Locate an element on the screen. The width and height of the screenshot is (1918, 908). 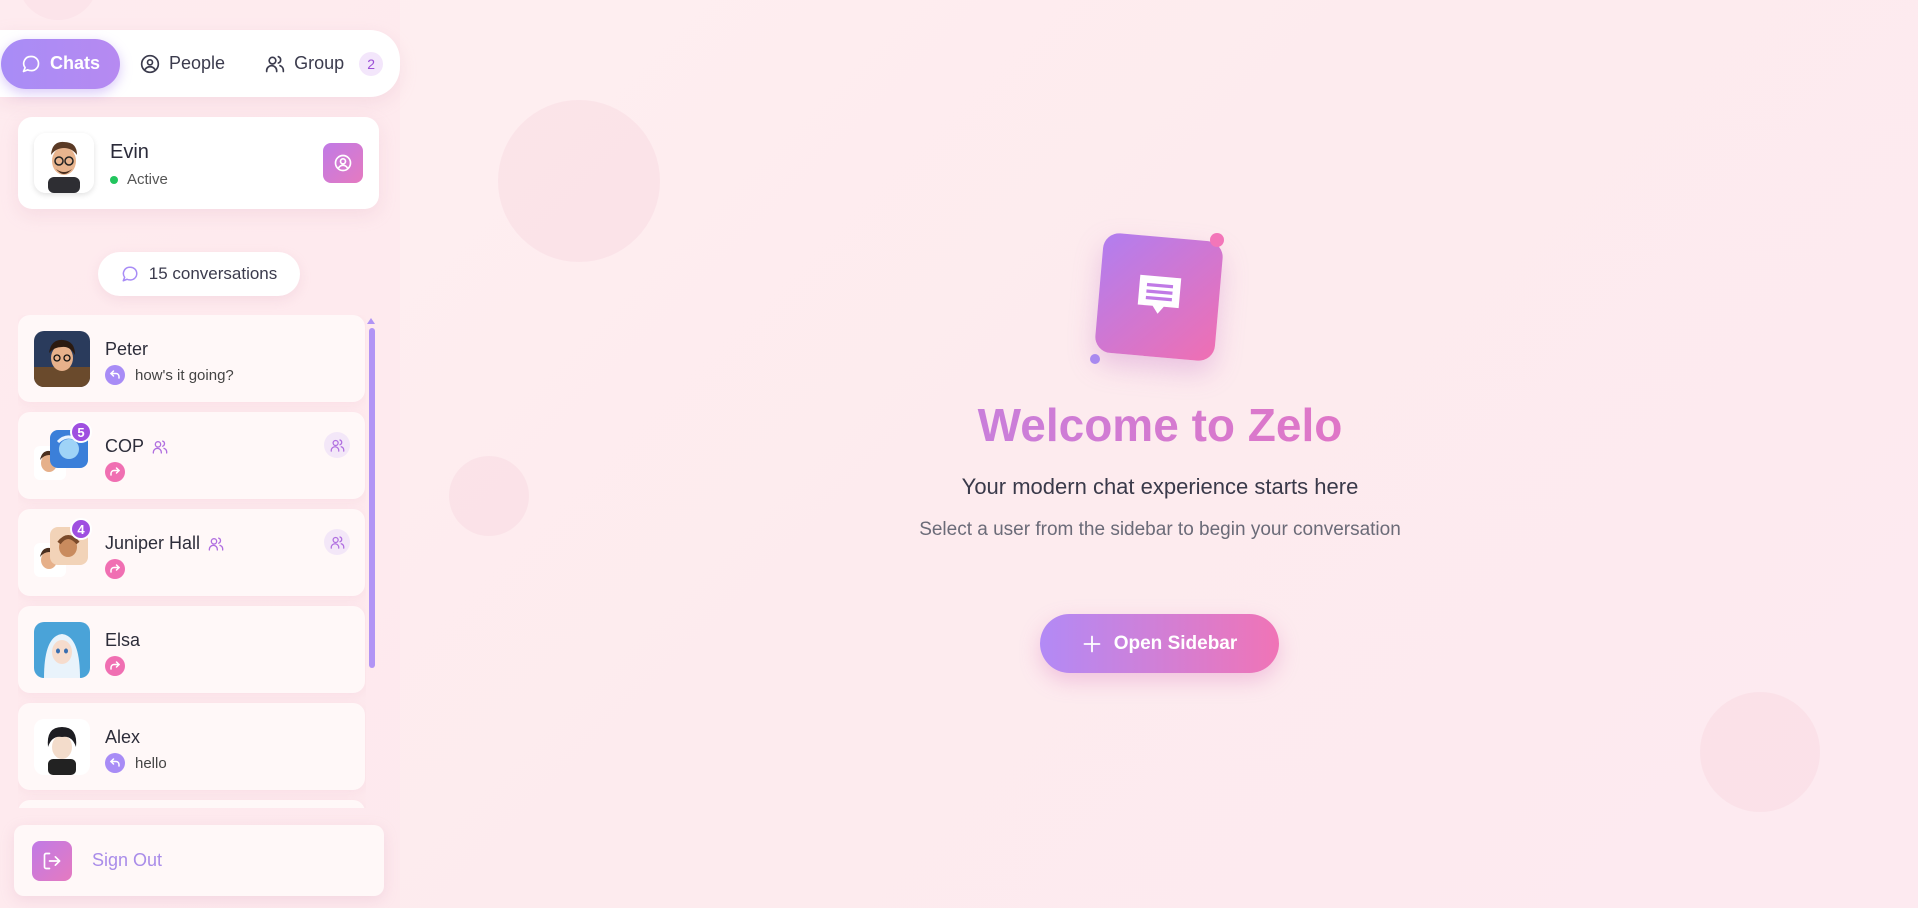
scrollbar-thumb is located at coordinates (372, 498).